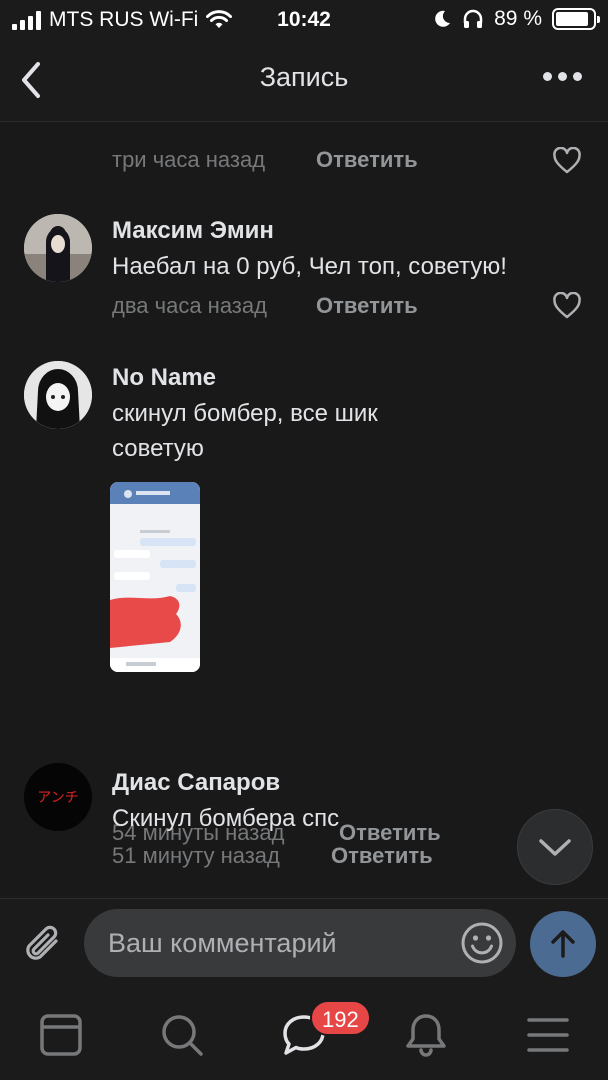 This screenshot has width=608, height=1080. Describe the element at coordinates (155, 577) in the screenshot. I see `attached-screenshot` at that location.